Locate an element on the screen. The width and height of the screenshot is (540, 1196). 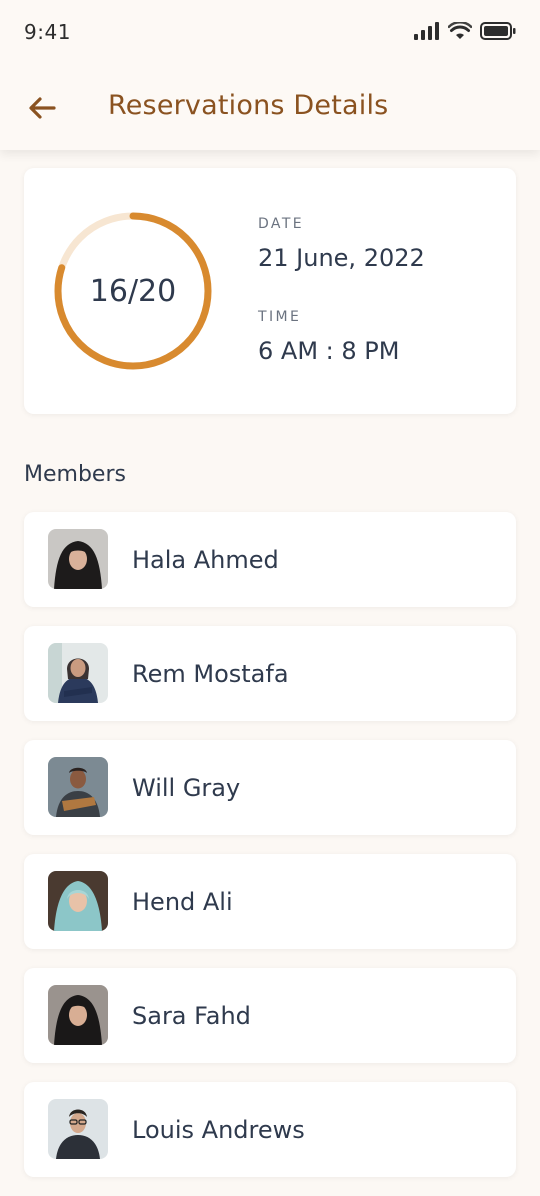
arrow-left-icon is located at coordinates (42, 108).